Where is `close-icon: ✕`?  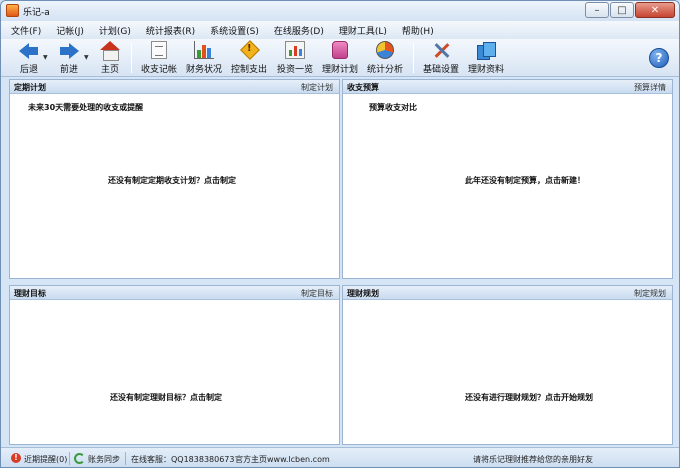 close-icon: ✕ is located at coordinates (655, 10).